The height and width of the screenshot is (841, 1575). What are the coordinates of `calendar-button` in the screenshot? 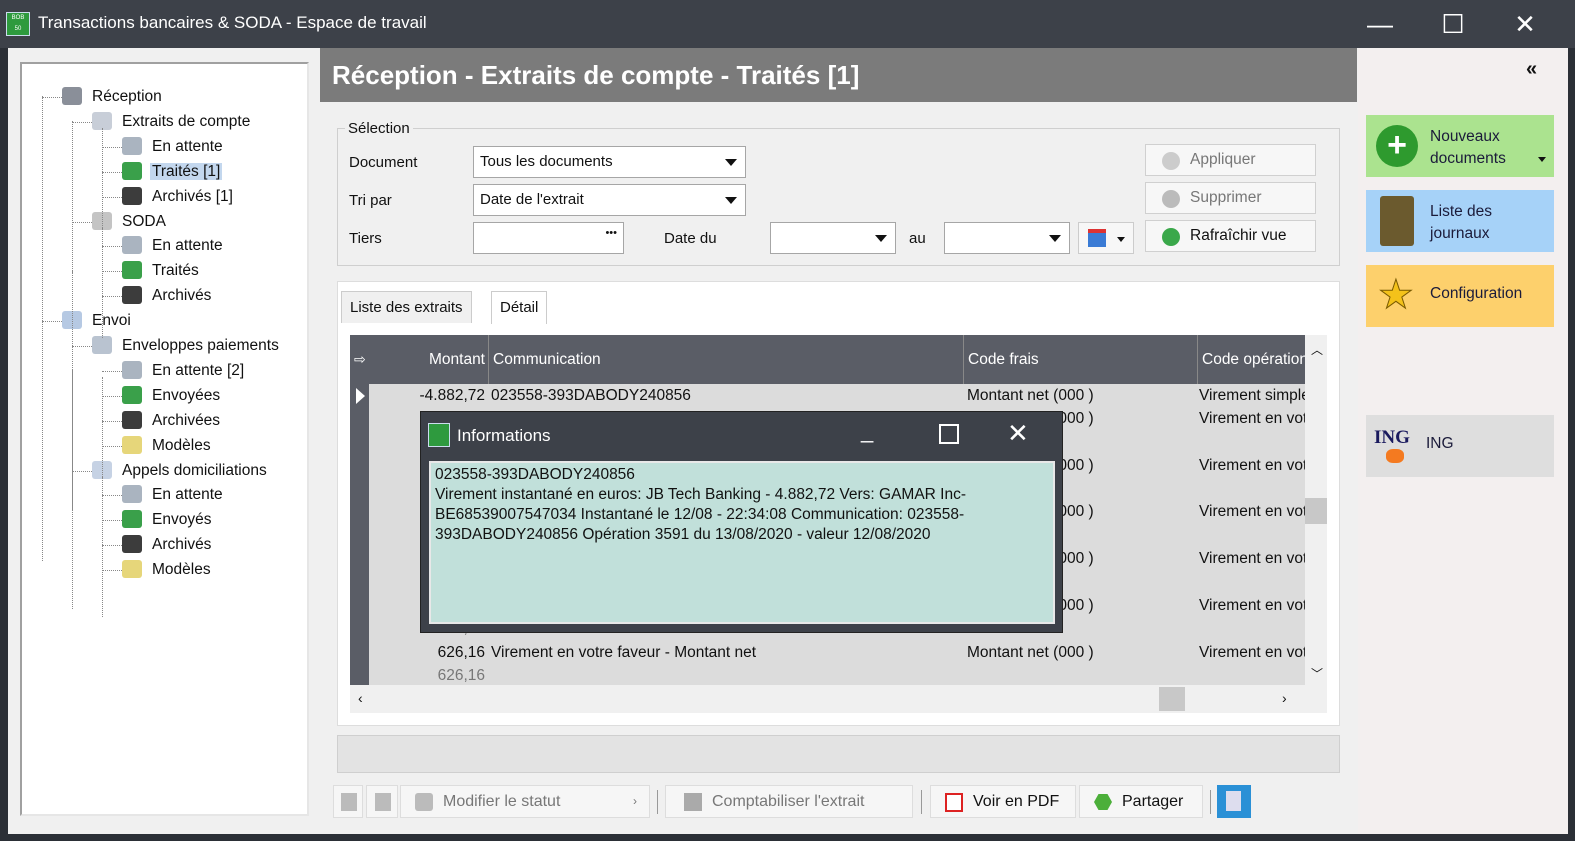 It's located at (1106, 238).